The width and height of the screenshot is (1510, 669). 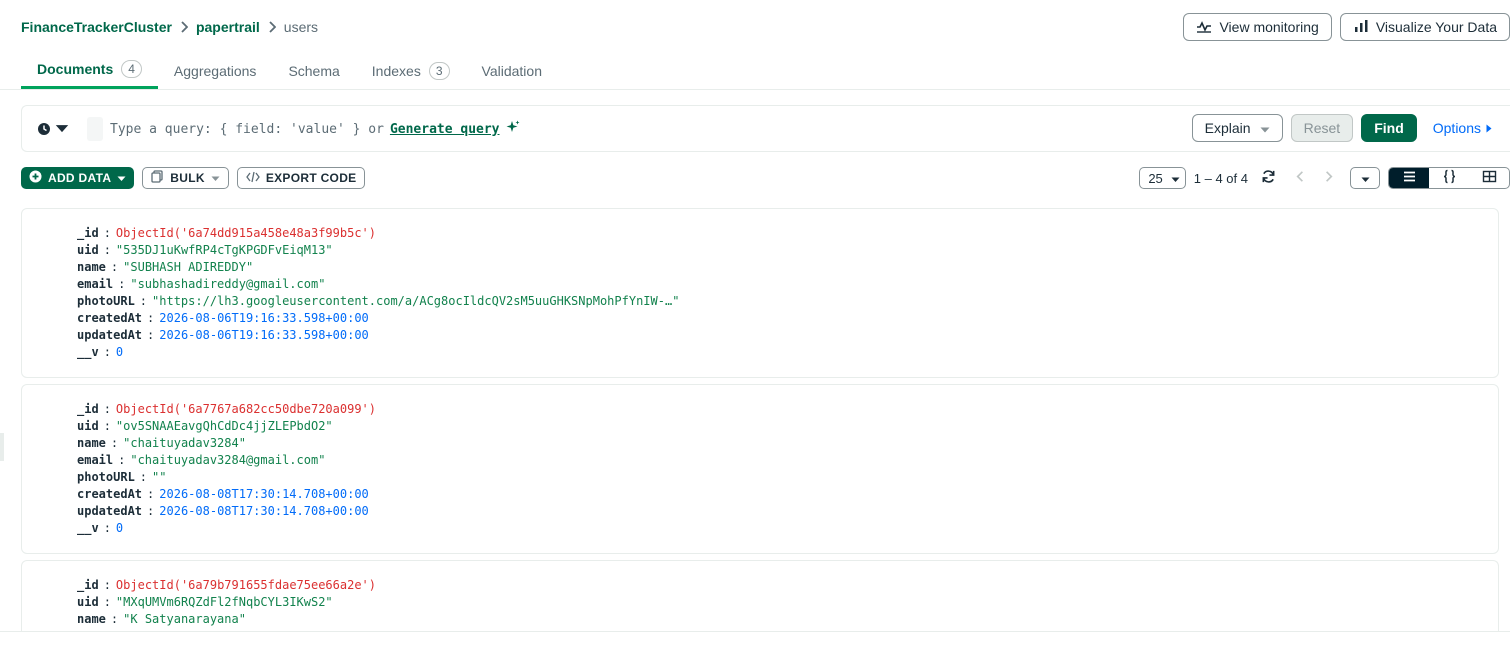 I want to click on previous-page-button, so click(x=1300, y=178).